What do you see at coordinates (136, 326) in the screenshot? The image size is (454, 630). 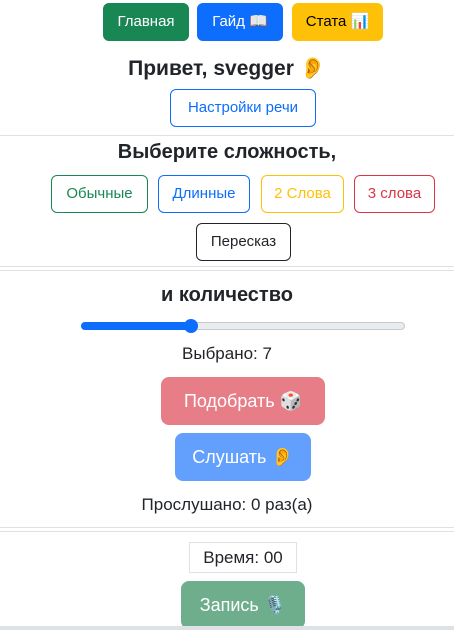 I see `slider-fill` at bounding box center [136, 326].